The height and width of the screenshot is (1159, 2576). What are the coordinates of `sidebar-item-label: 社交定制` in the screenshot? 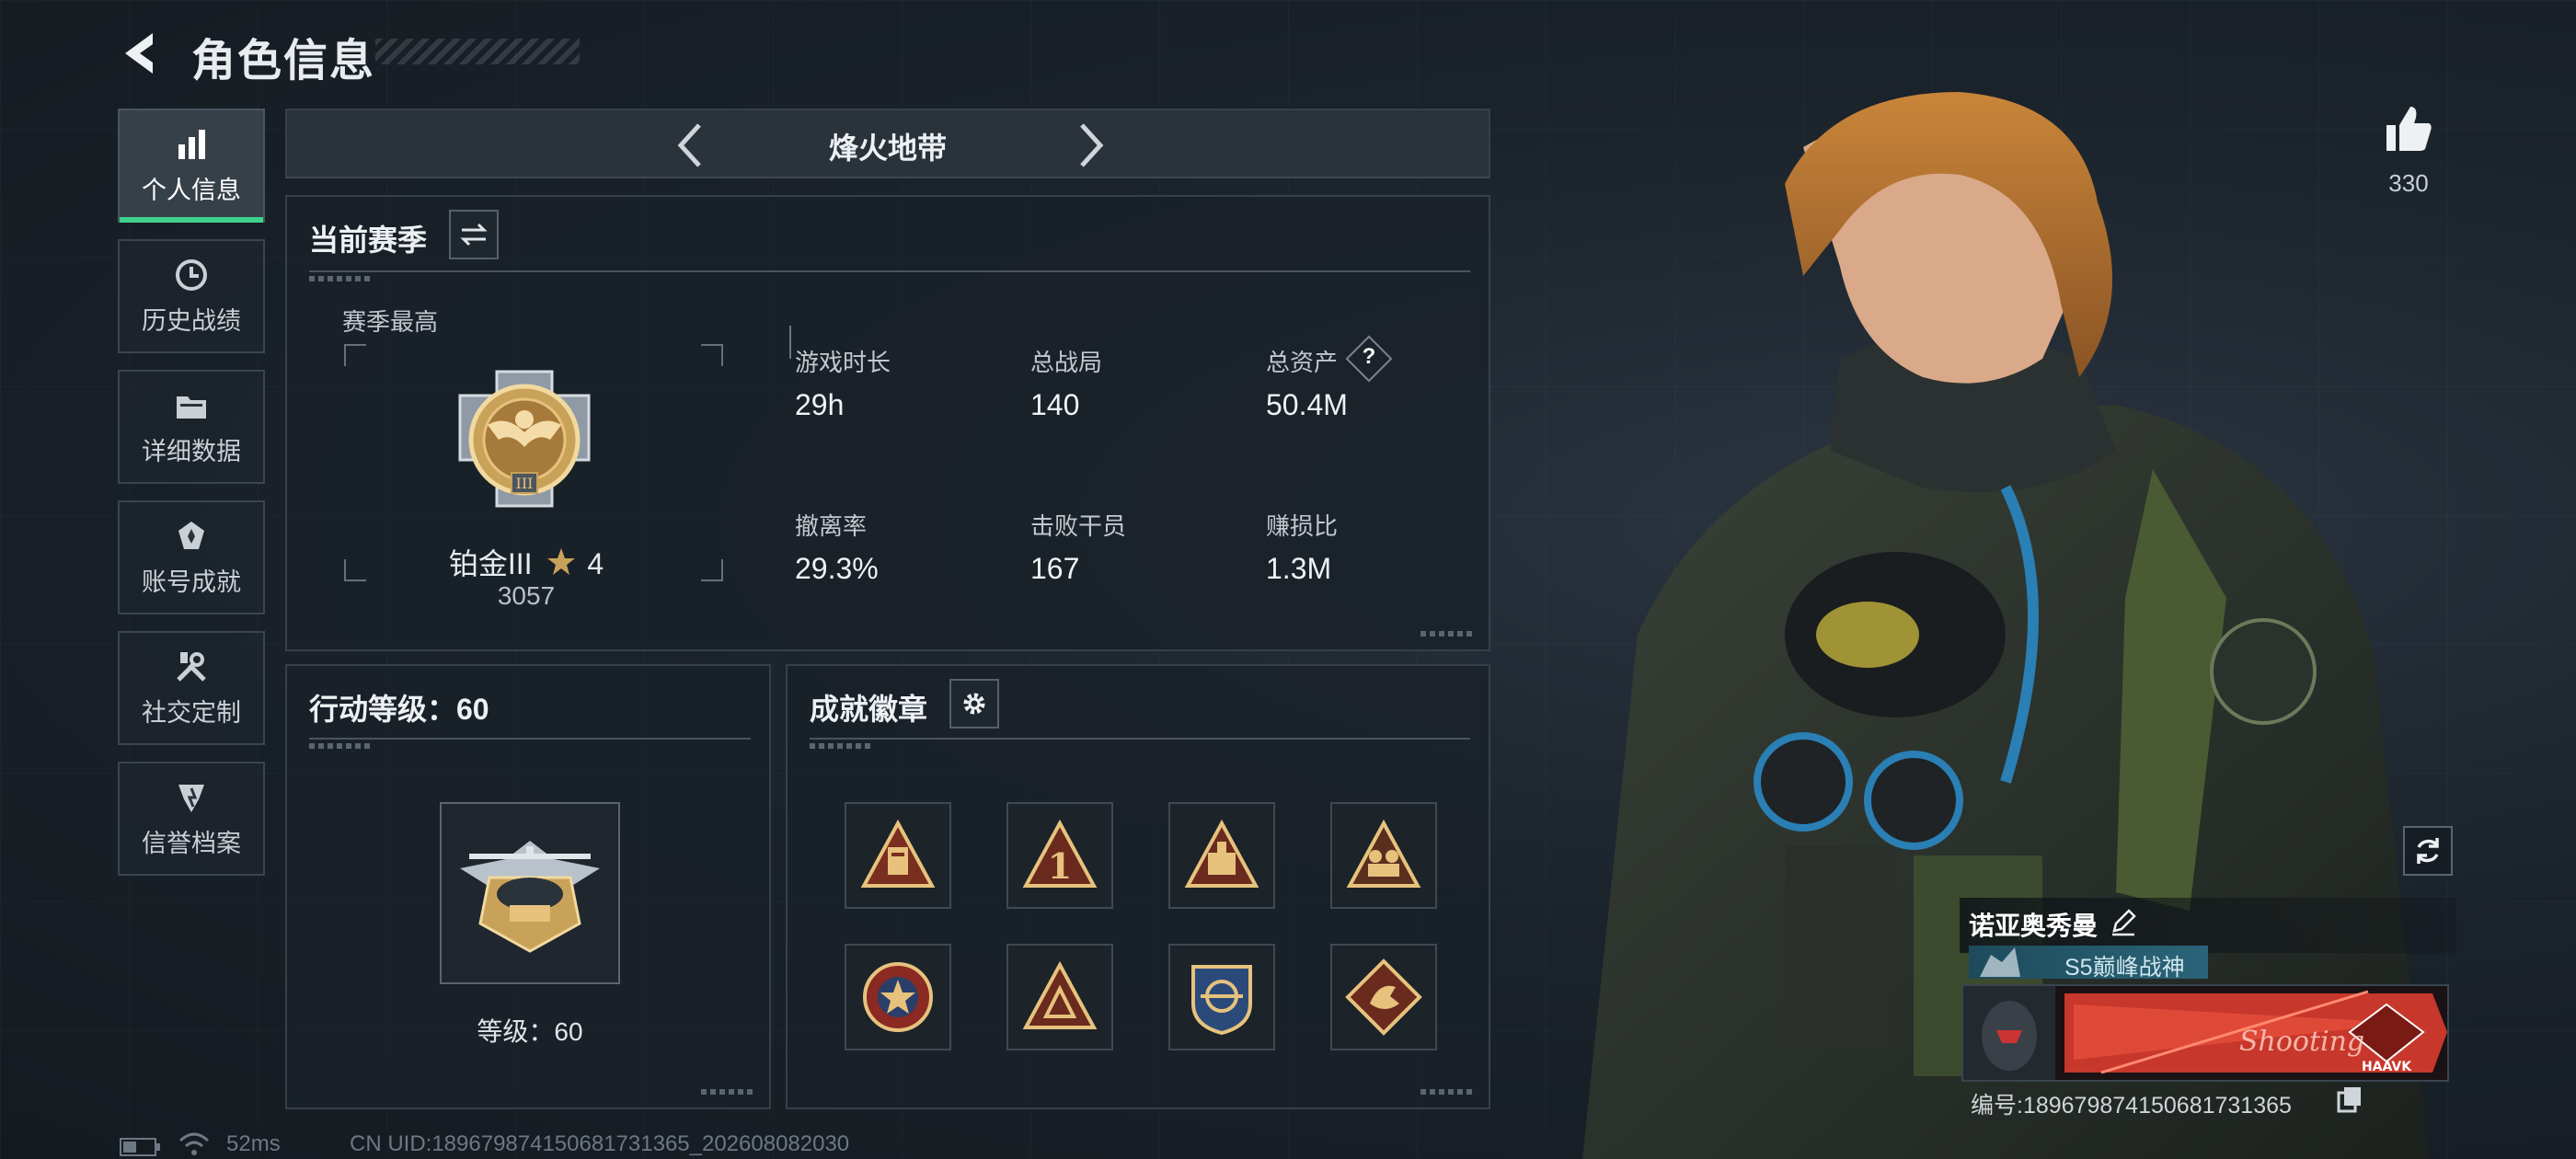 It's located at (191, 712).